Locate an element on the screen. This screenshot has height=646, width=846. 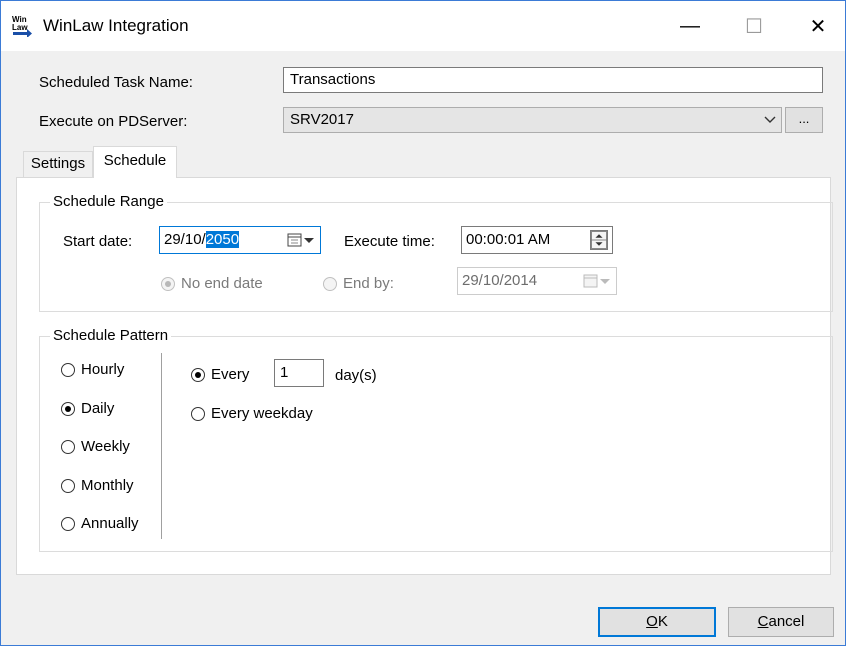
start-date-picker: 29/10/2050 is located at coordinates (240, 240).